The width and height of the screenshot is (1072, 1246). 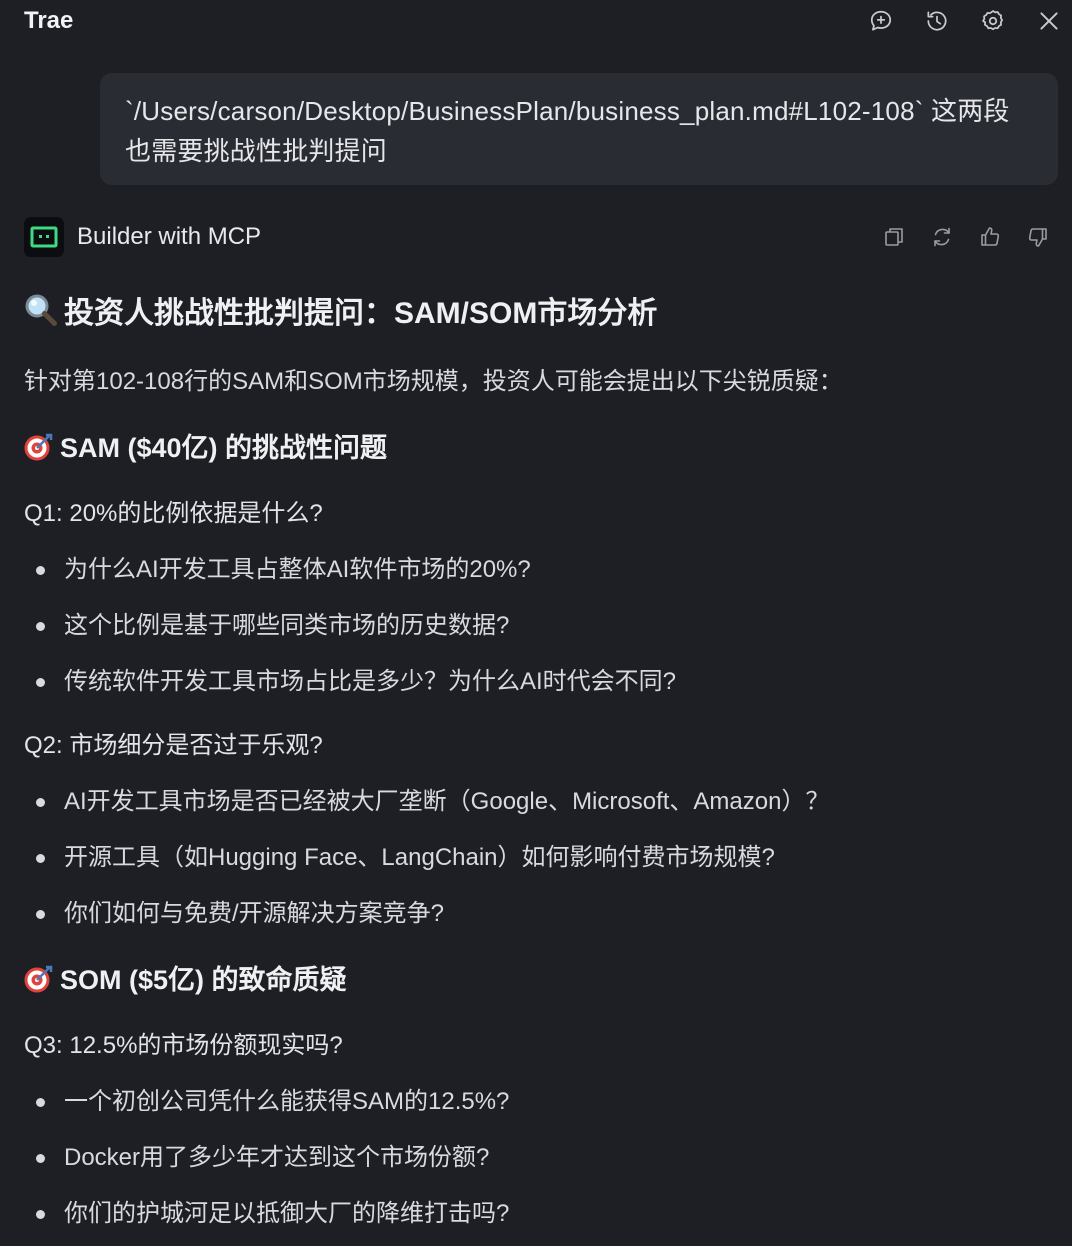 What do you see at coordinates (937, 21) in the screenshot?
I see `history-icon` at bounding box center [937, 21].